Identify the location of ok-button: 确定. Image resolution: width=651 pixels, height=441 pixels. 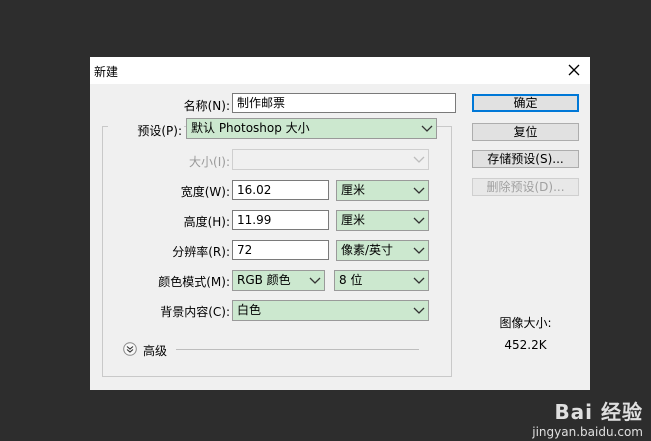
(525, 103).